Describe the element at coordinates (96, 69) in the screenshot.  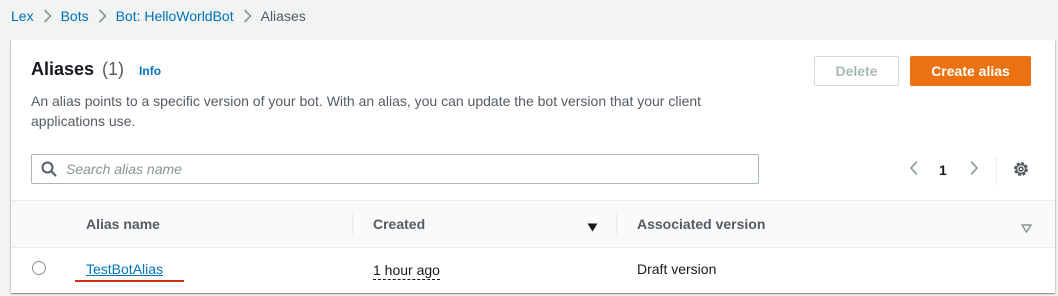
I see `header-title-row: Aliases (1) Info` at that location.